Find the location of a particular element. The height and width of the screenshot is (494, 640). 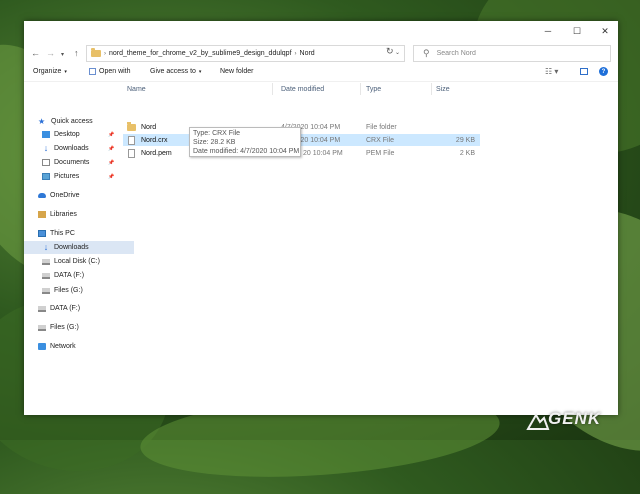

nav-documents: Documents 📌 is located at coordinates (79, 162).